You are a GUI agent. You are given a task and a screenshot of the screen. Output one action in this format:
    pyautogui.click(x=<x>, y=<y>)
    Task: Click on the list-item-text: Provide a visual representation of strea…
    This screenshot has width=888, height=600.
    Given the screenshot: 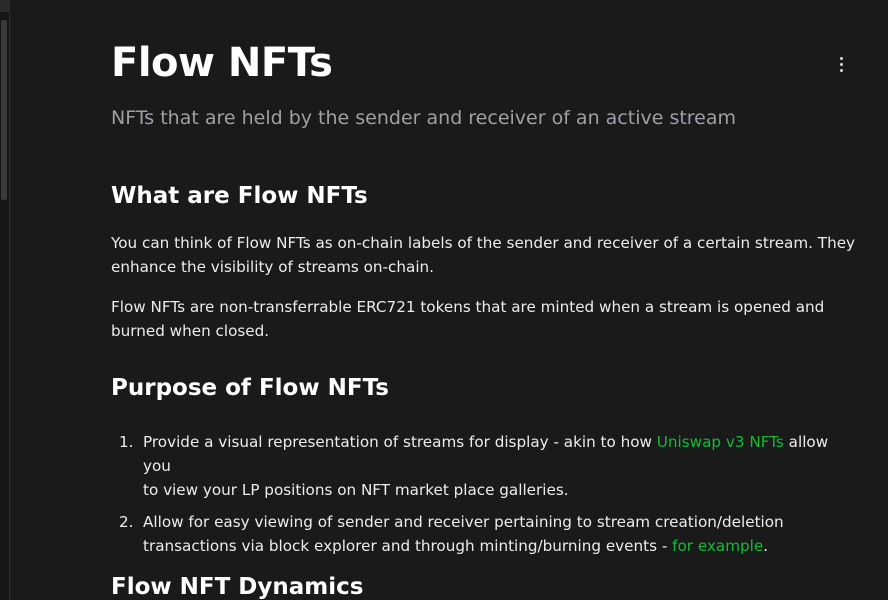 What is the action you would take?
    pyautogui.click(x=400, y=442)
    